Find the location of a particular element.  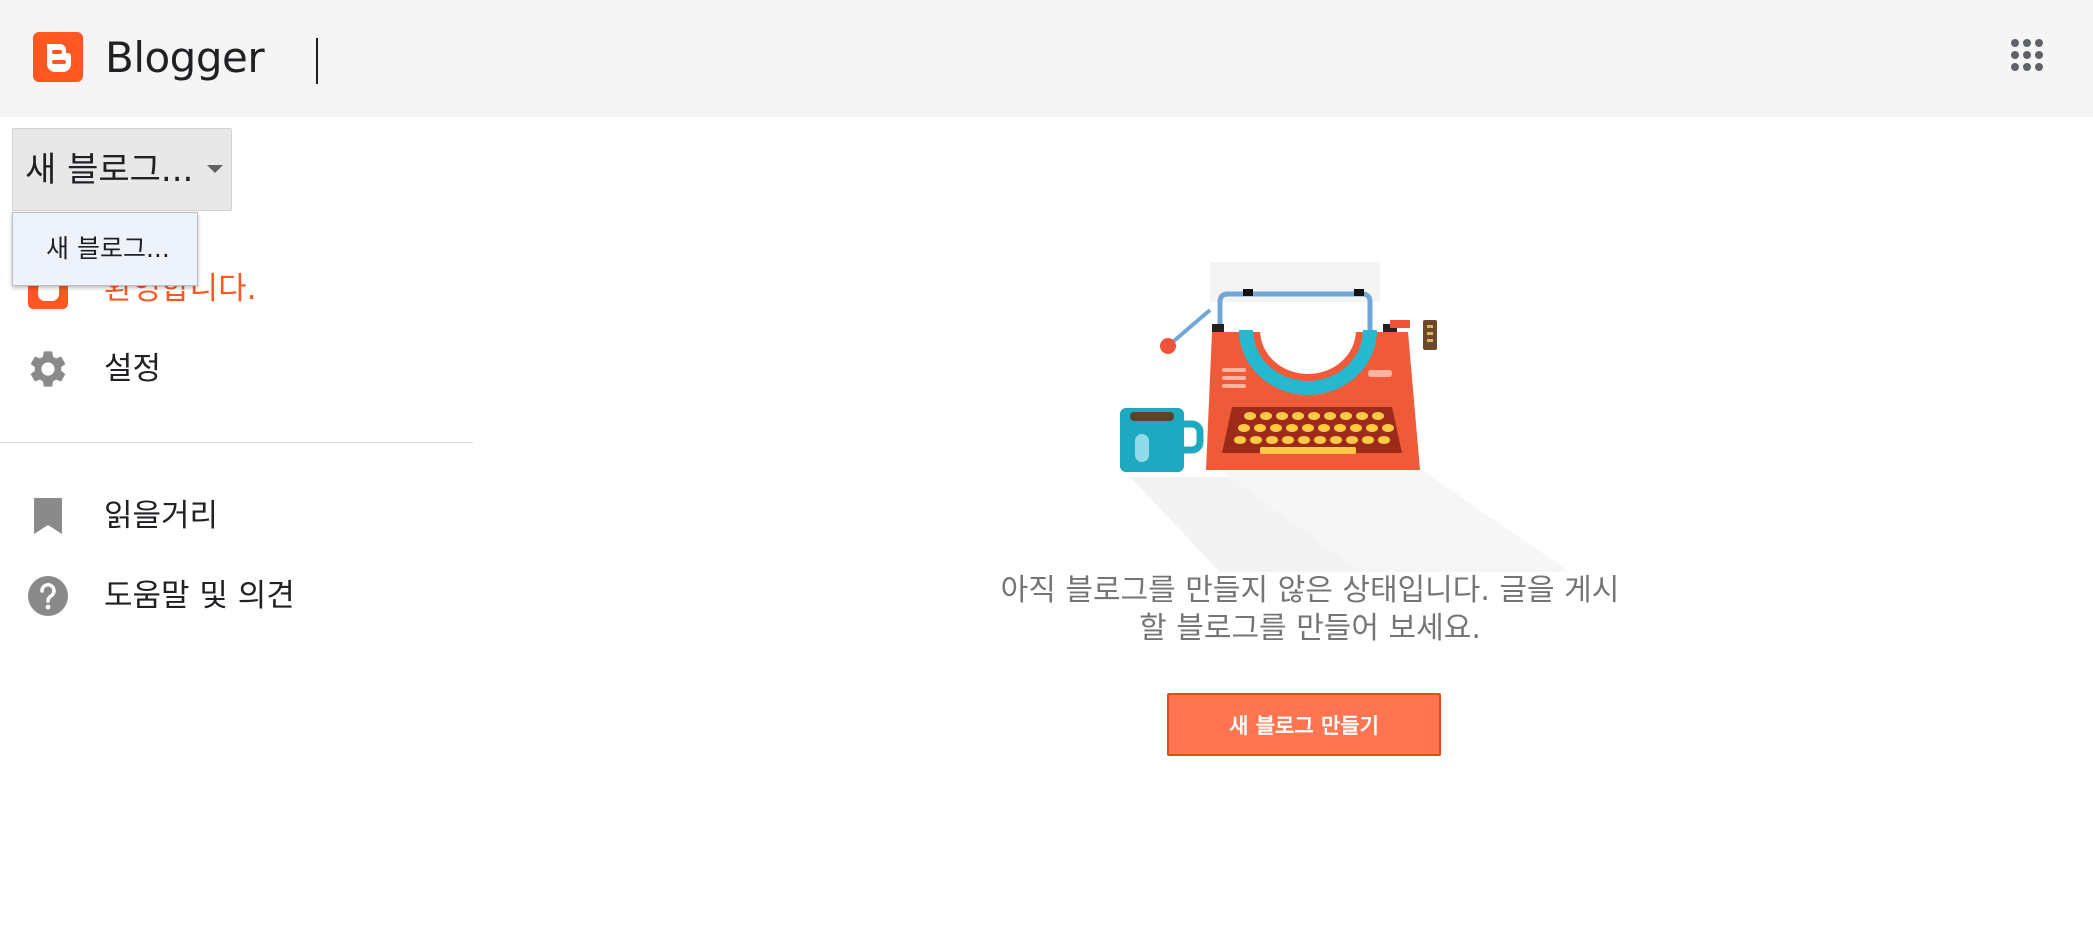

sidebar-item-help: 도움말 및 의견 is located at coordinates (235, 594).